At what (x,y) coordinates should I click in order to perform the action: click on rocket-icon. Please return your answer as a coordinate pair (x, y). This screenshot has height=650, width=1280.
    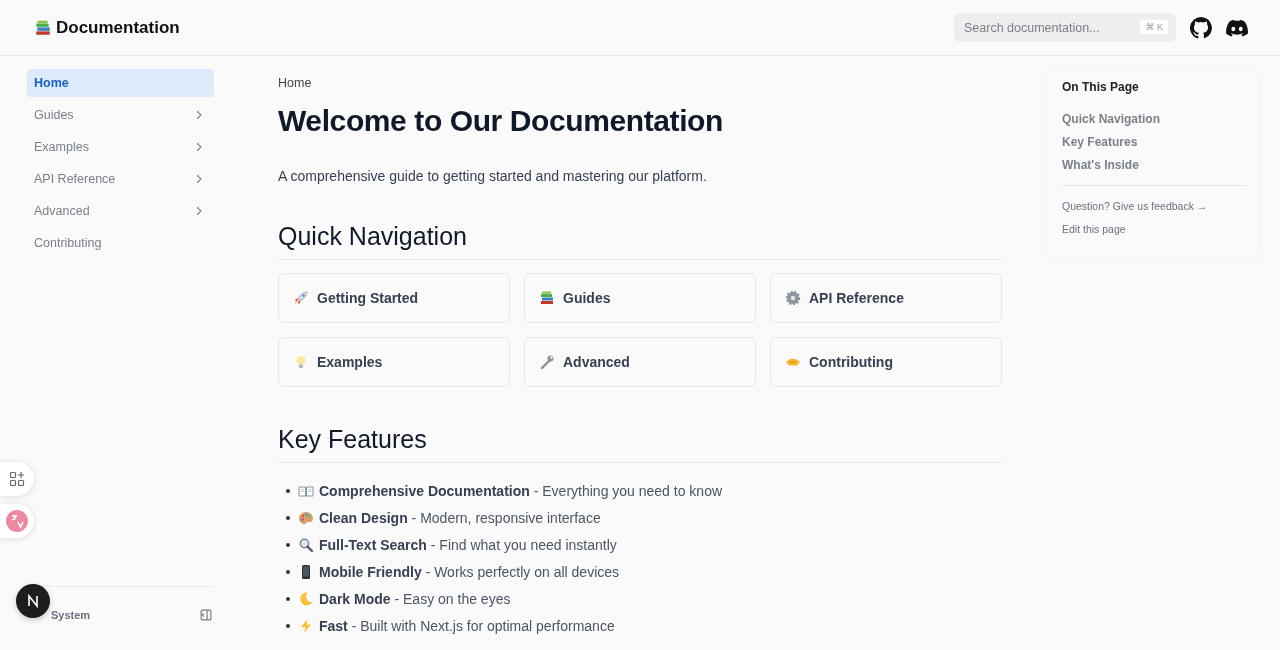
    Looking at the image, I should click on (301, 298).